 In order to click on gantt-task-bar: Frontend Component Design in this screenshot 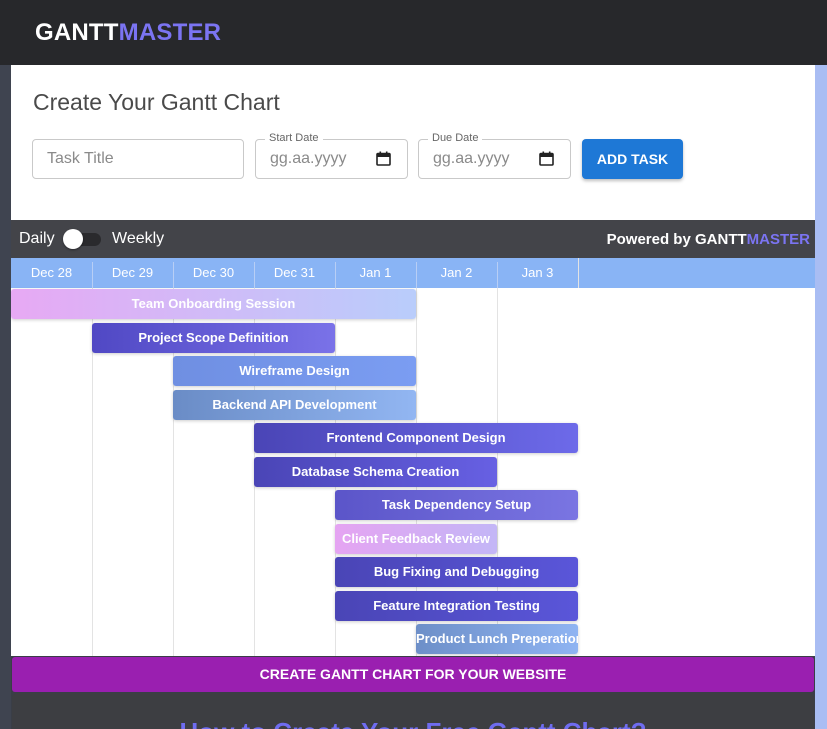, I will do `click(416, 438)`.